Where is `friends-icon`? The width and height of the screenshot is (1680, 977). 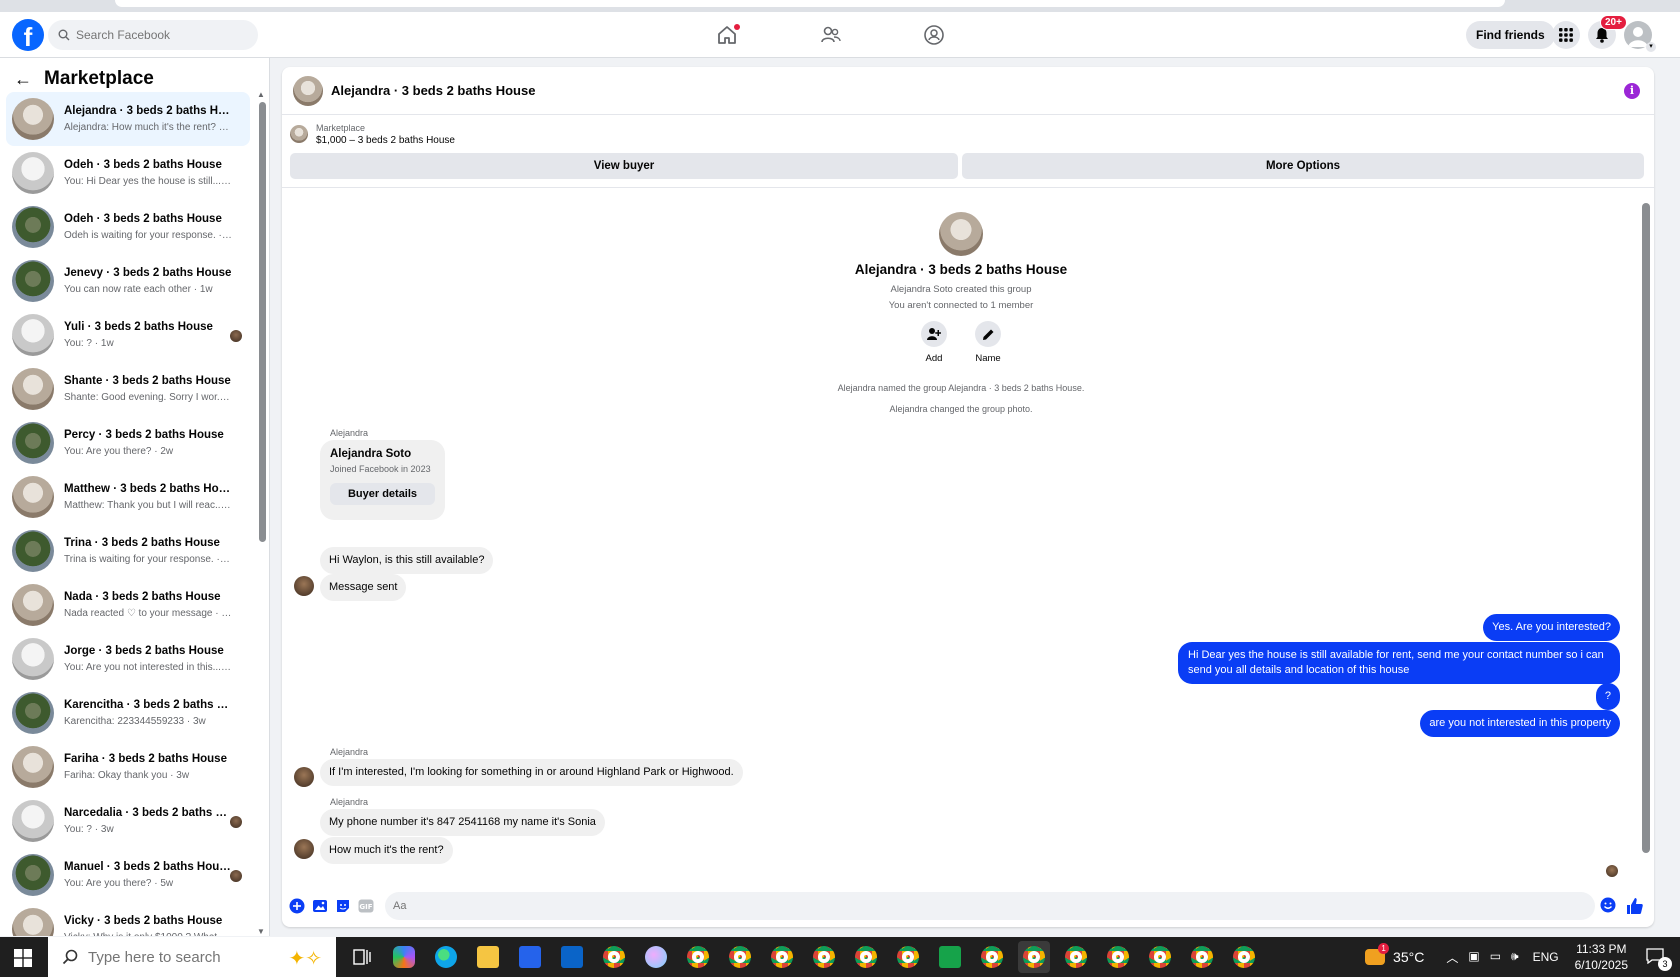 friends-icon is located at coordinates (832, 36).